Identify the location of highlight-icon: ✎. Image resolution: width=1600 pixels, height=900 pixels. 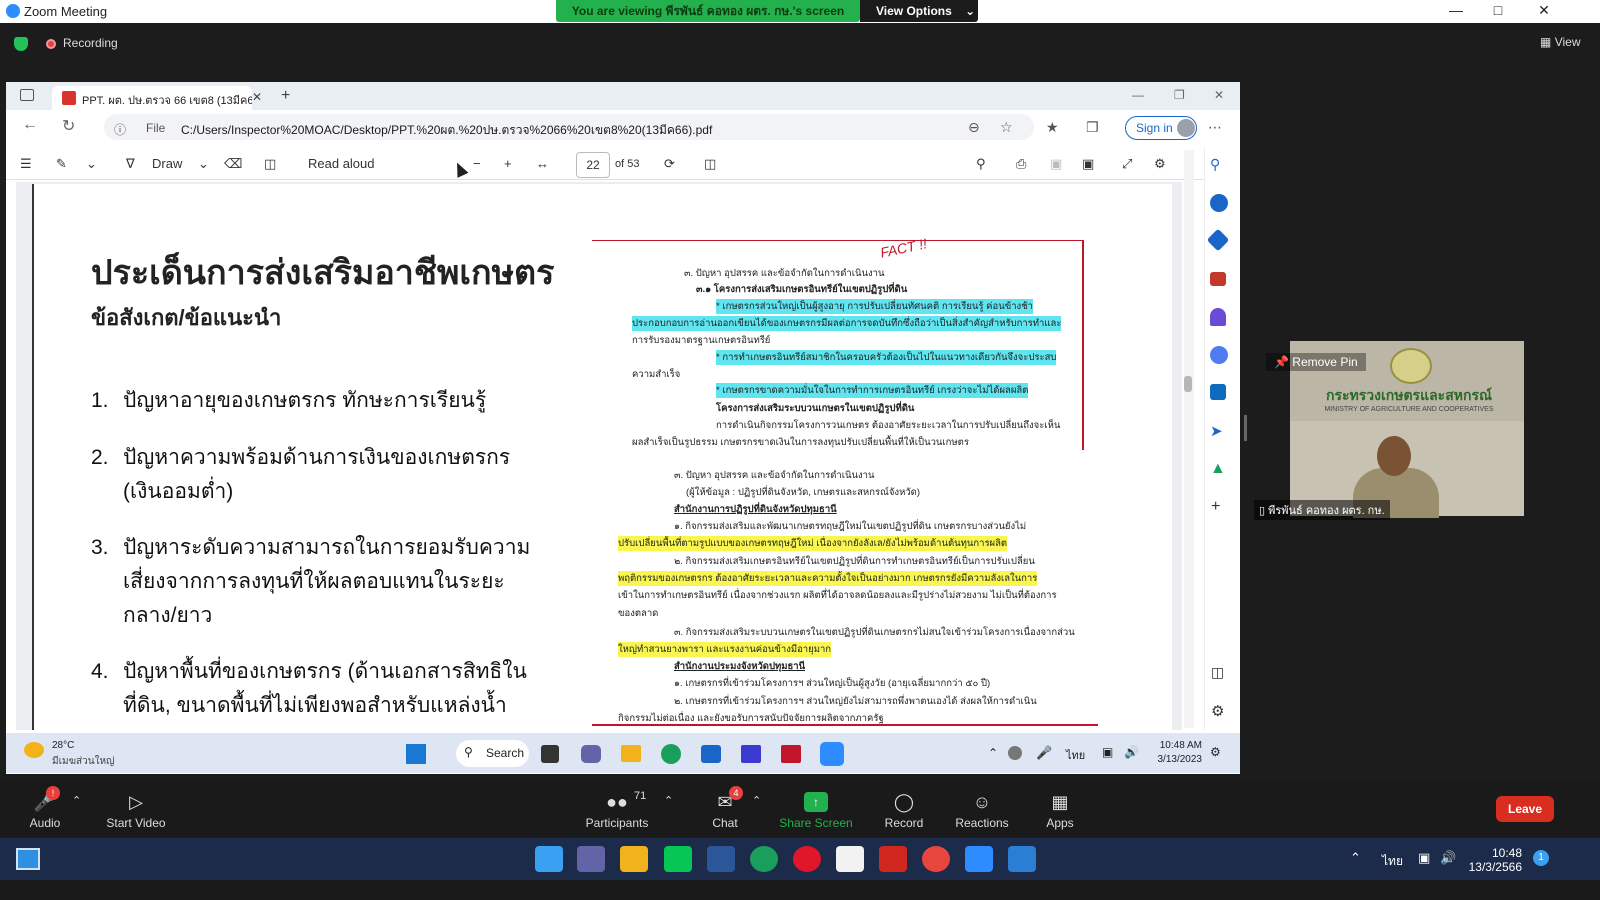
(61, 164).